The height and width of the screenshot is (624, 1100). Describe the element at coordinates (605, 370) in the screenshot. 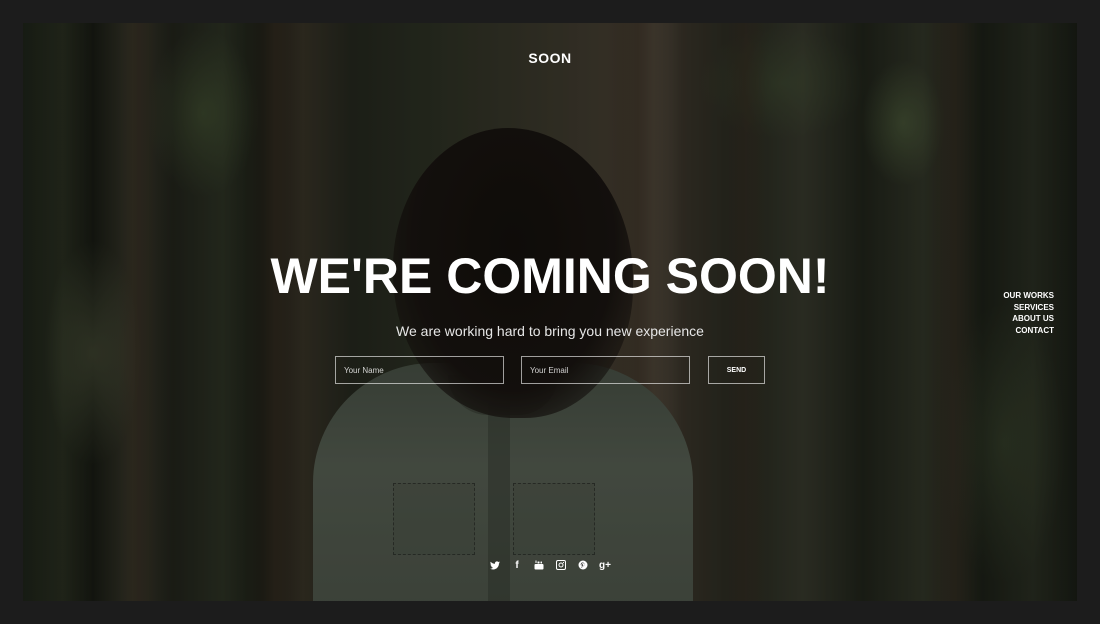

I see `email-input` at that location.